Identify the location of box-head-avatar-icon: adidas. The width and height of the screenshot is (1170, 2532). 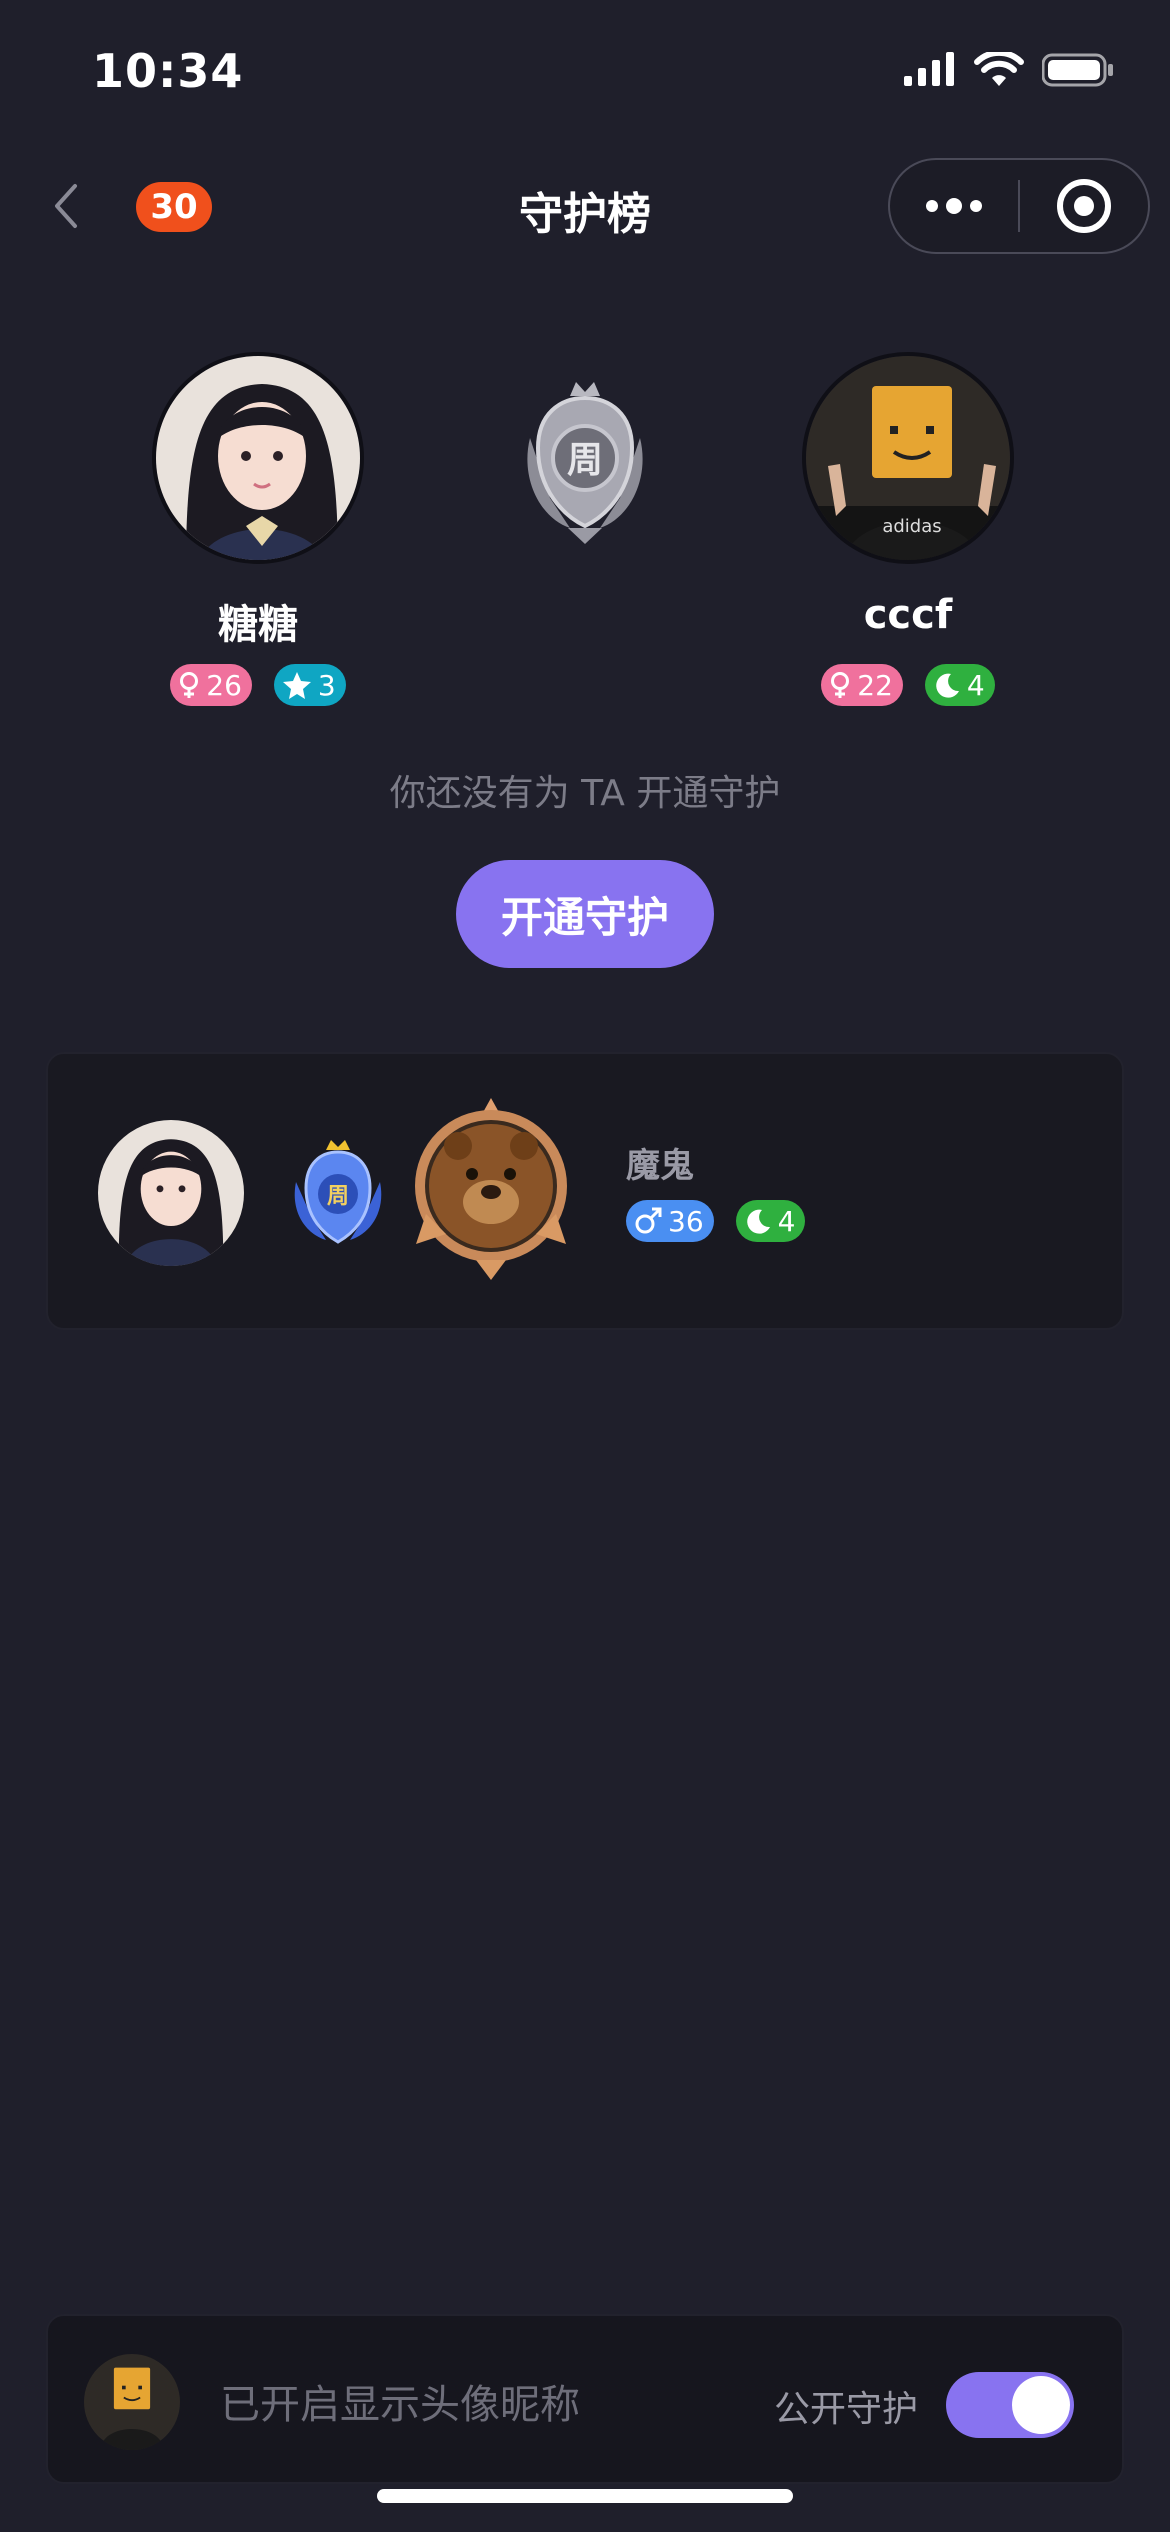
(908, 458).